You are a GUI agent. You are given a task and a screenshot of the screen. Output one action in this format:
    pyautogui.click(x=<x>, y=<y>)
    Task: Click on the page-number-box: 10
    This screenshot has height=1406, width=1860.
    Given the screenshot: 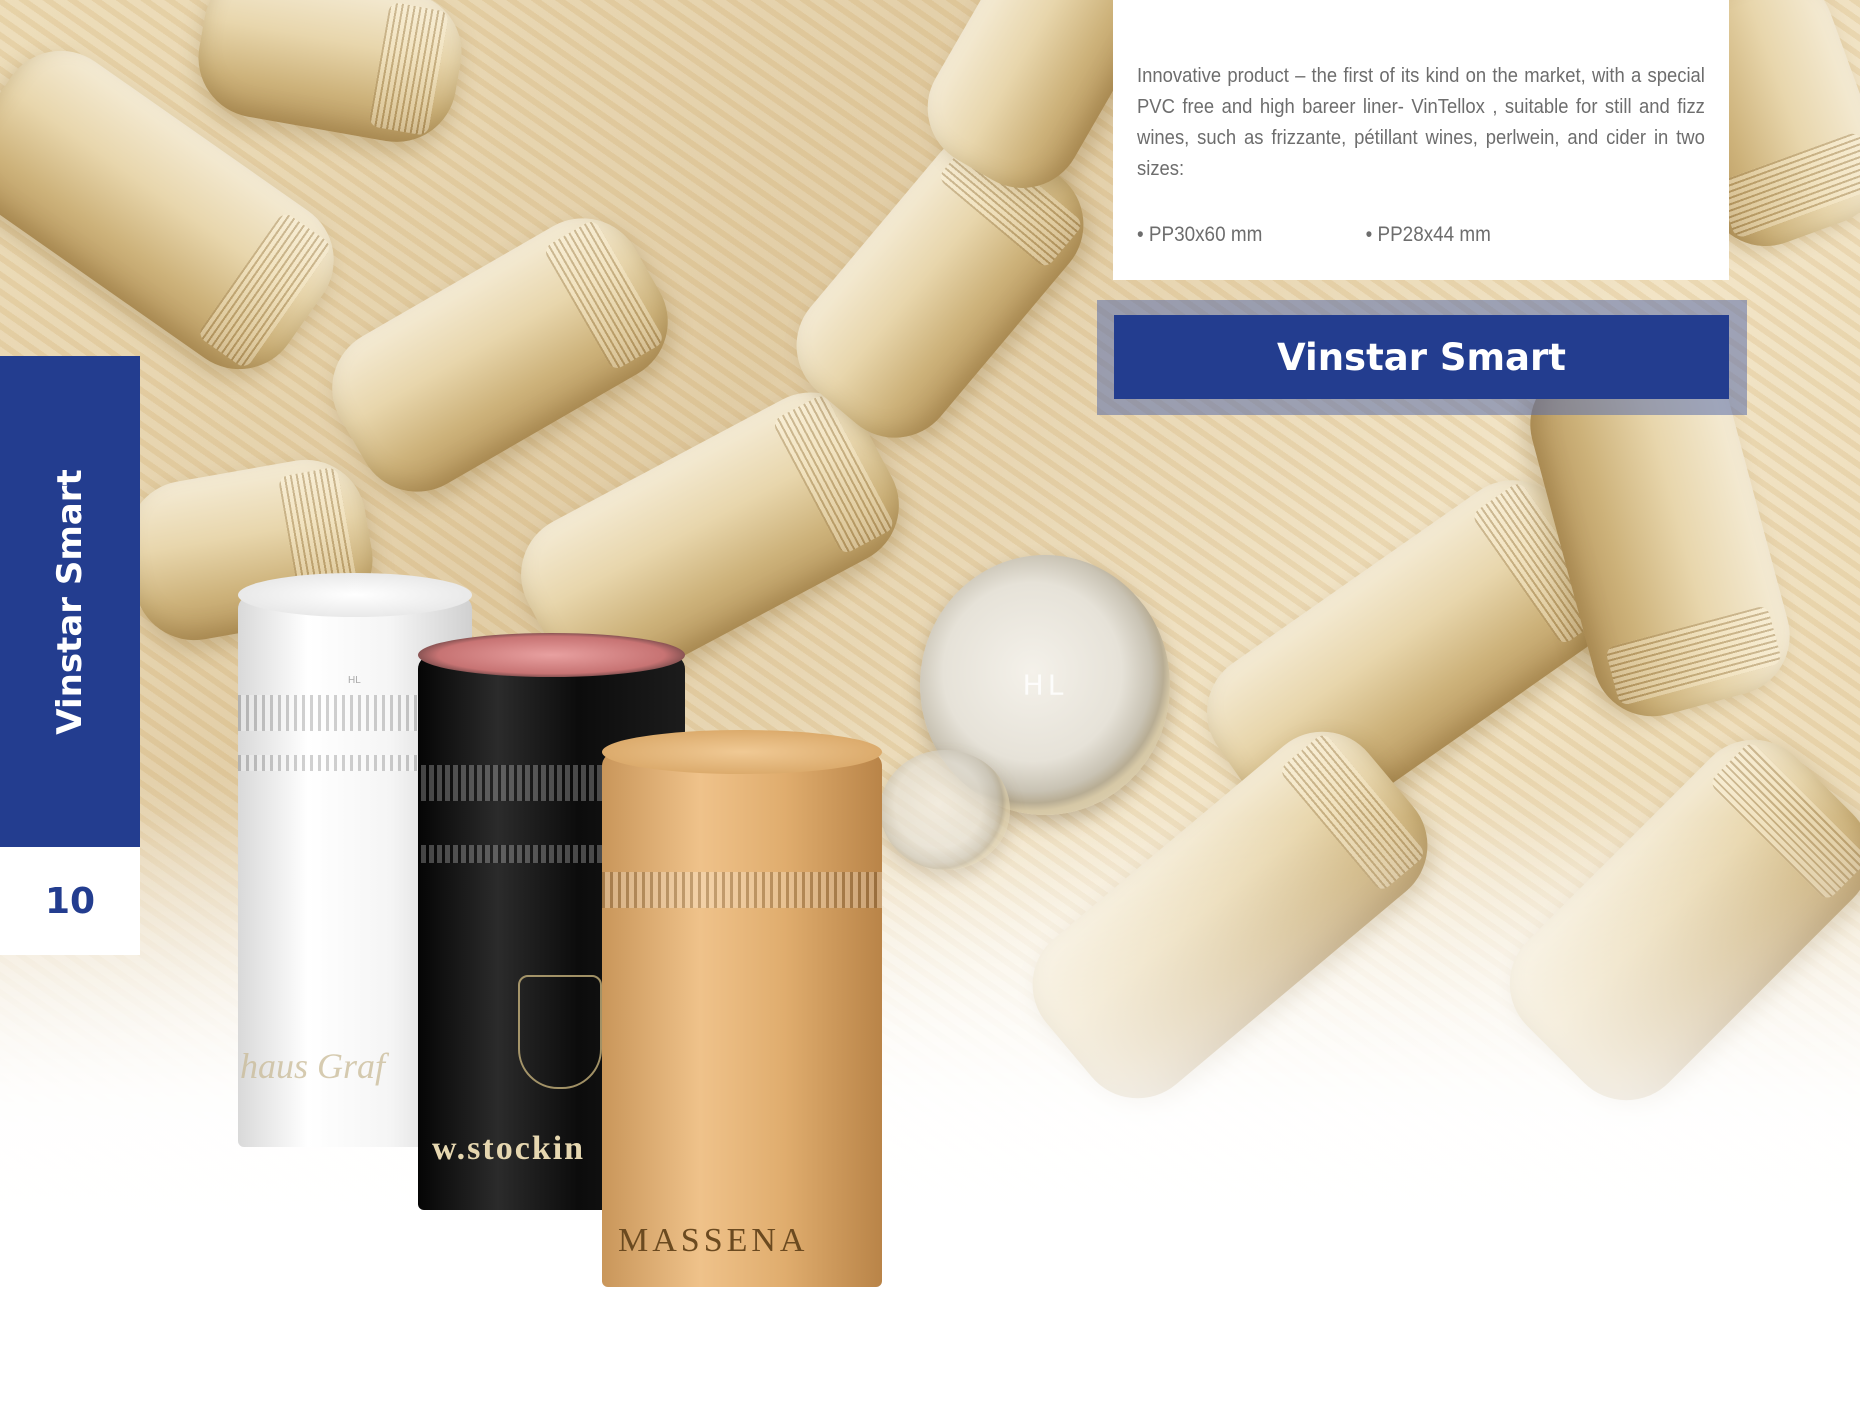 What is the action you would take?
    pyautogui.click(x=70, y=901)
    